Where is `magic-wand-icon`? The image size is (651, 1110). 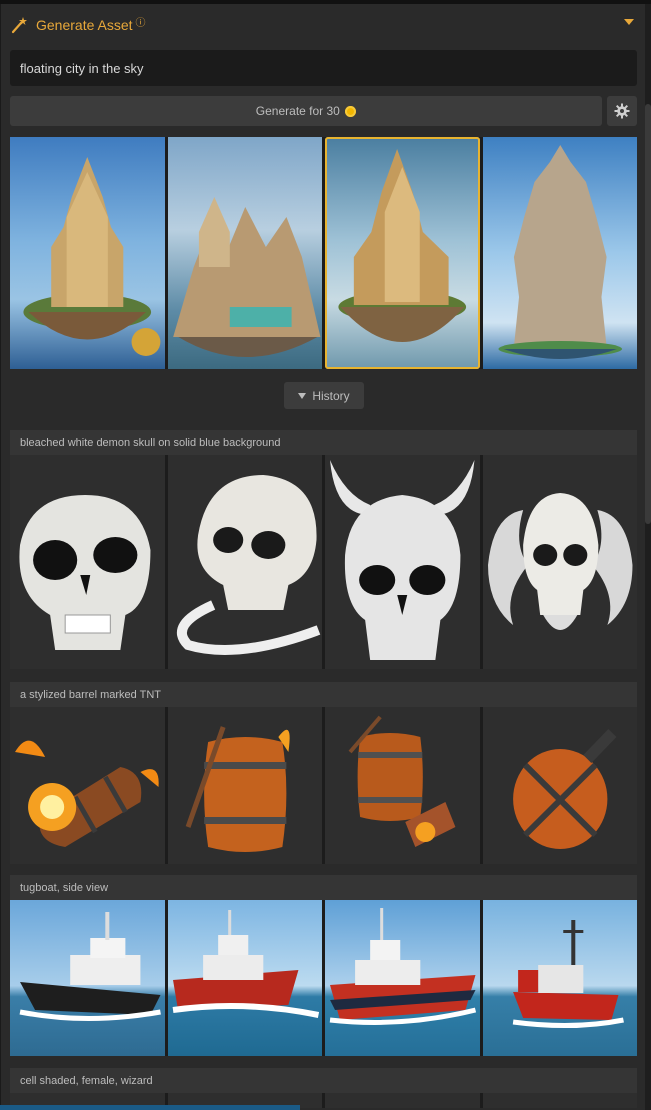 magic-wand-icon is located at coordinates (19, 25).